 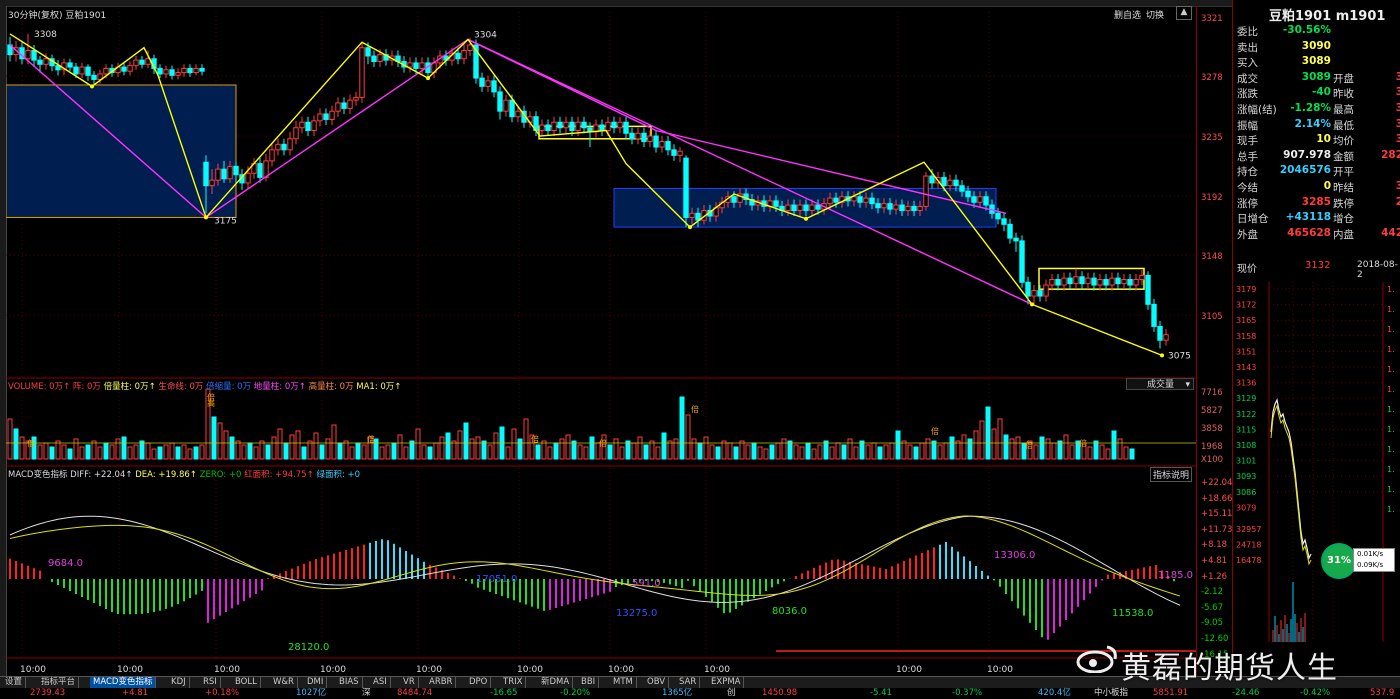 What do you see at coordinates (123, 682) in the screenshot?
I see `indicator-tab: MACD变色指标` at bounding box center [123, 682].